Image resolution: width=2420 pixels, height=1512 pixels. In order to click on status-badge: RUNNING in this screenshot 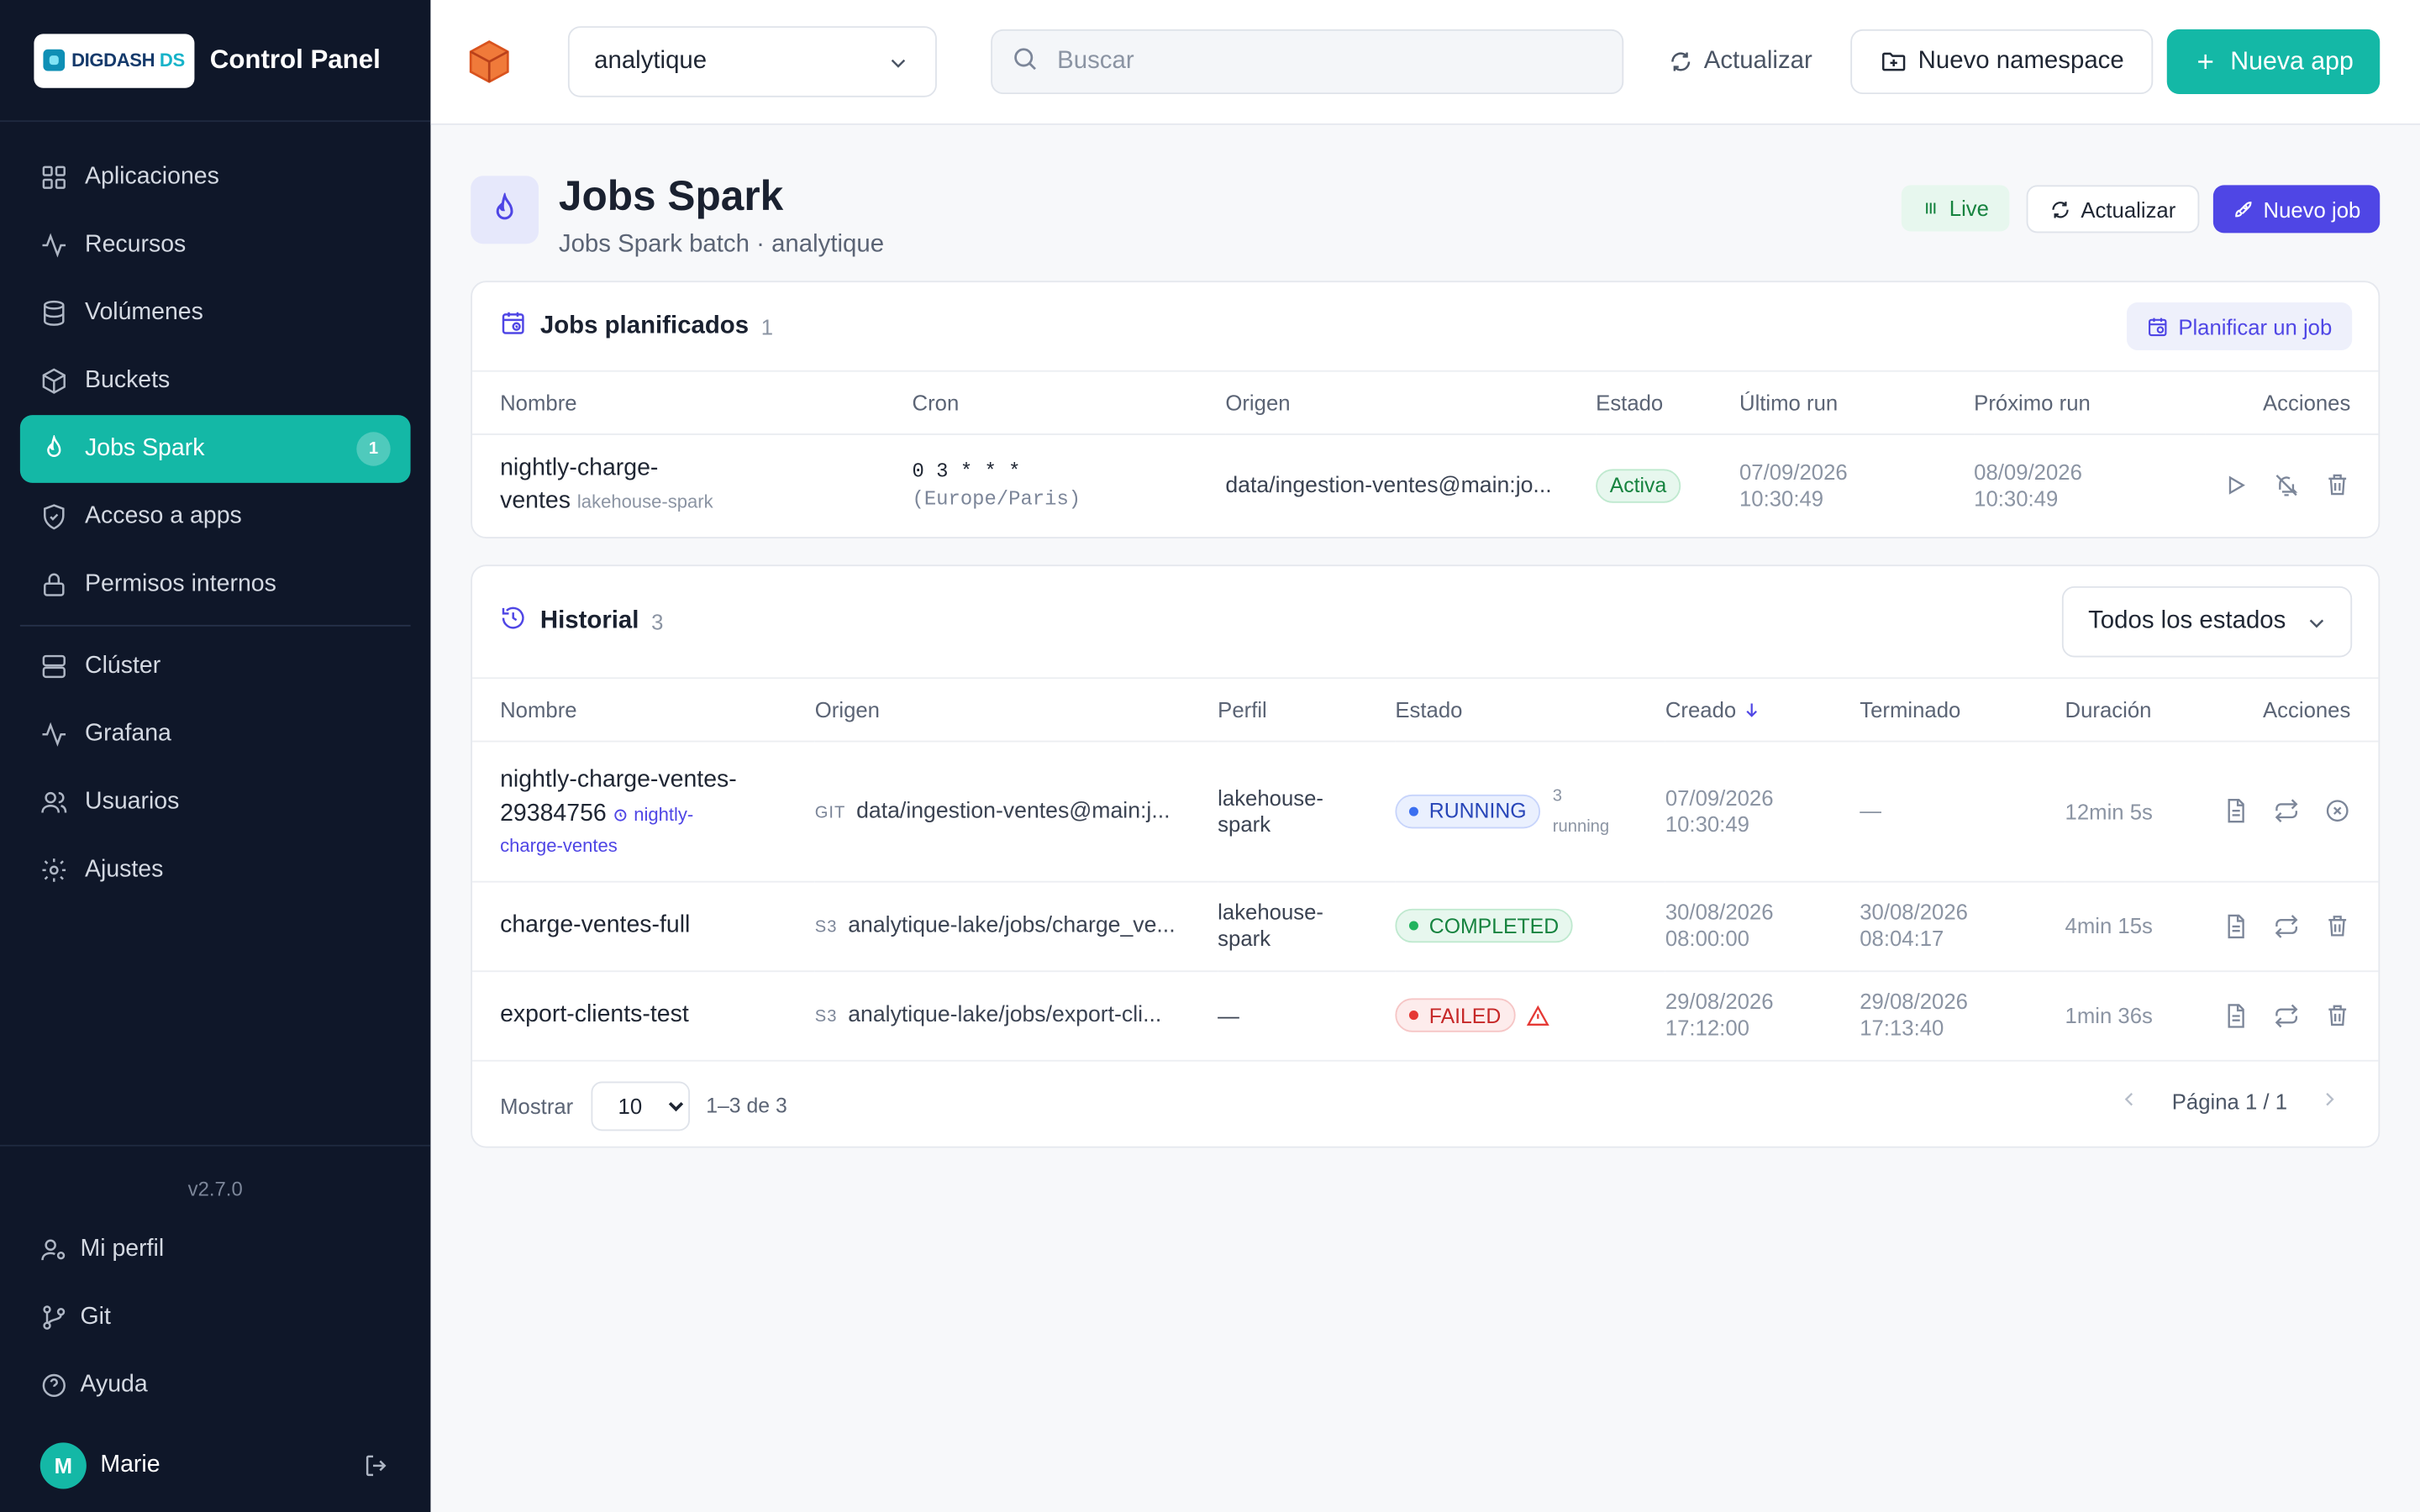, I will do `click(1468, 810)`.